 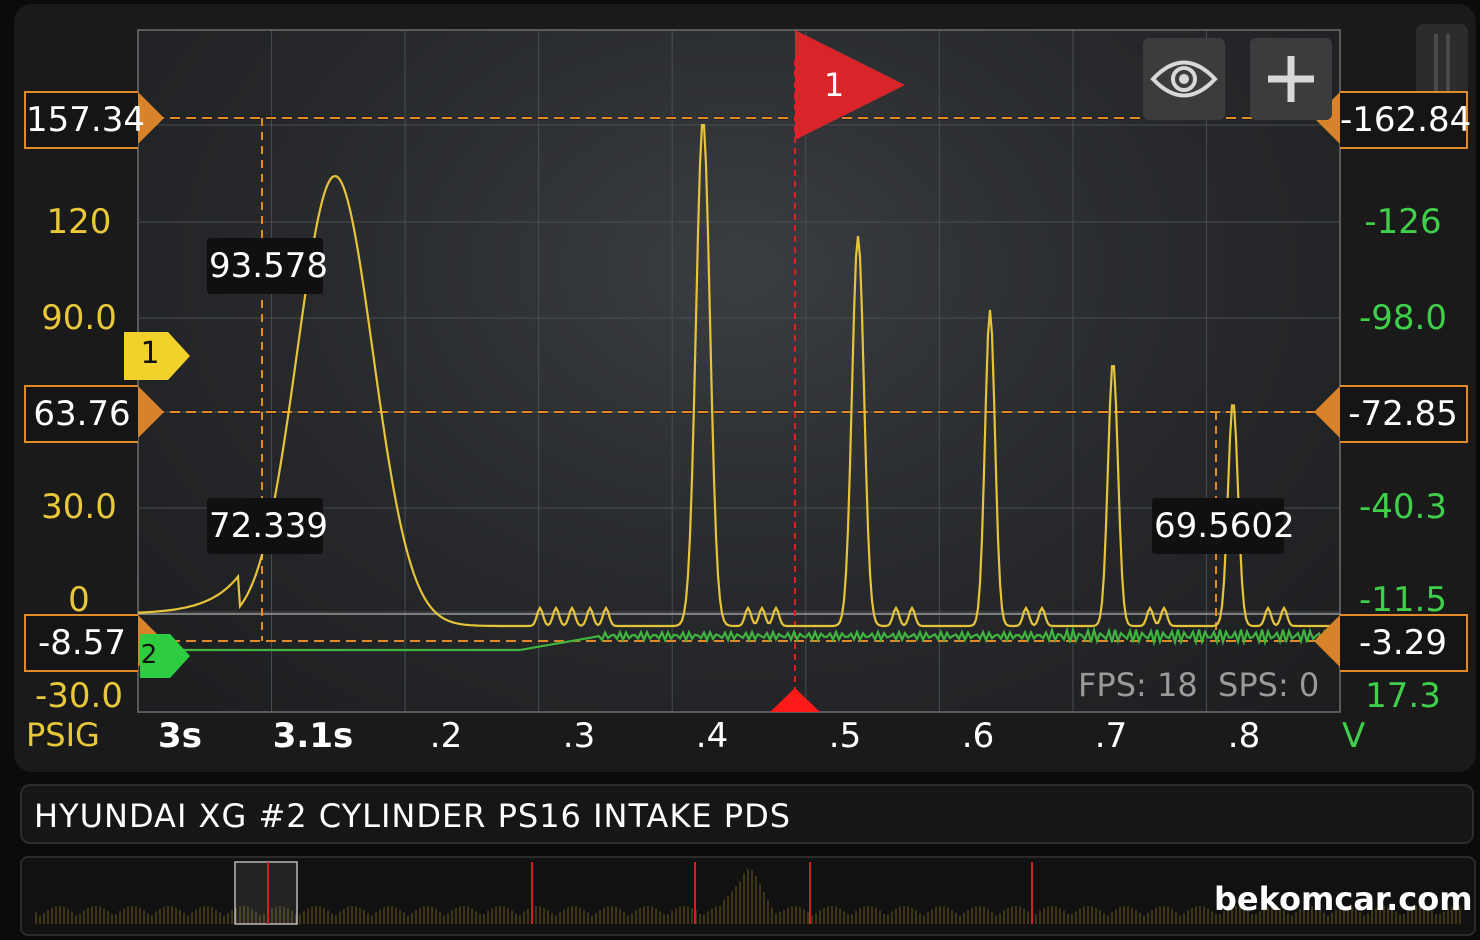 What do you see at coordinates (81, 643) in the screenshot?
I see `left-cursor-bottom-value: -8.57` at bounding box center [81, 643].